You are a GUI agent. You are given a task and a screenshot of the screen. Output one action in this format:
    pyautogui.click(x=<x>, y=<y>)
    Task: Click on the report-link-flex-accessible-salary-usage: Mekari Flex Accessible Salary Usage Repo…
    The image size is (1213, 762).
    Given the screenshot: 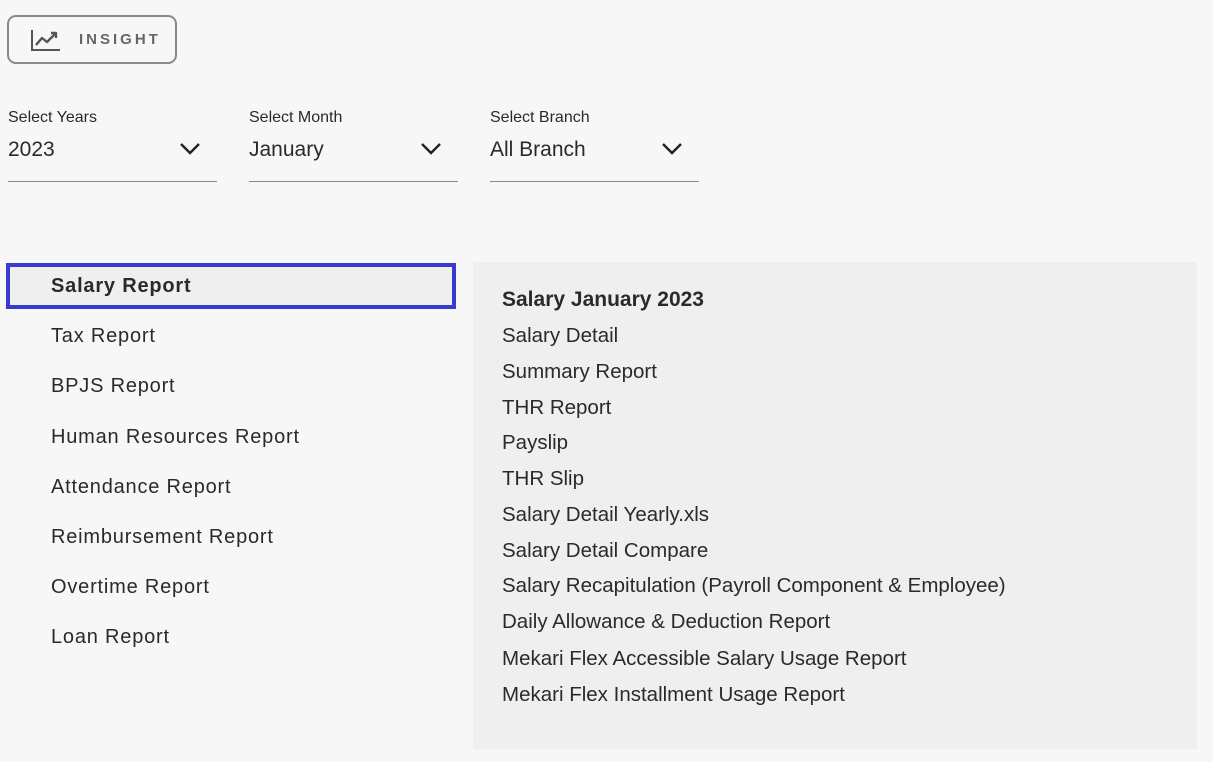 What is the action you would take?
    pyautogui.click(x=704, y=659)
    